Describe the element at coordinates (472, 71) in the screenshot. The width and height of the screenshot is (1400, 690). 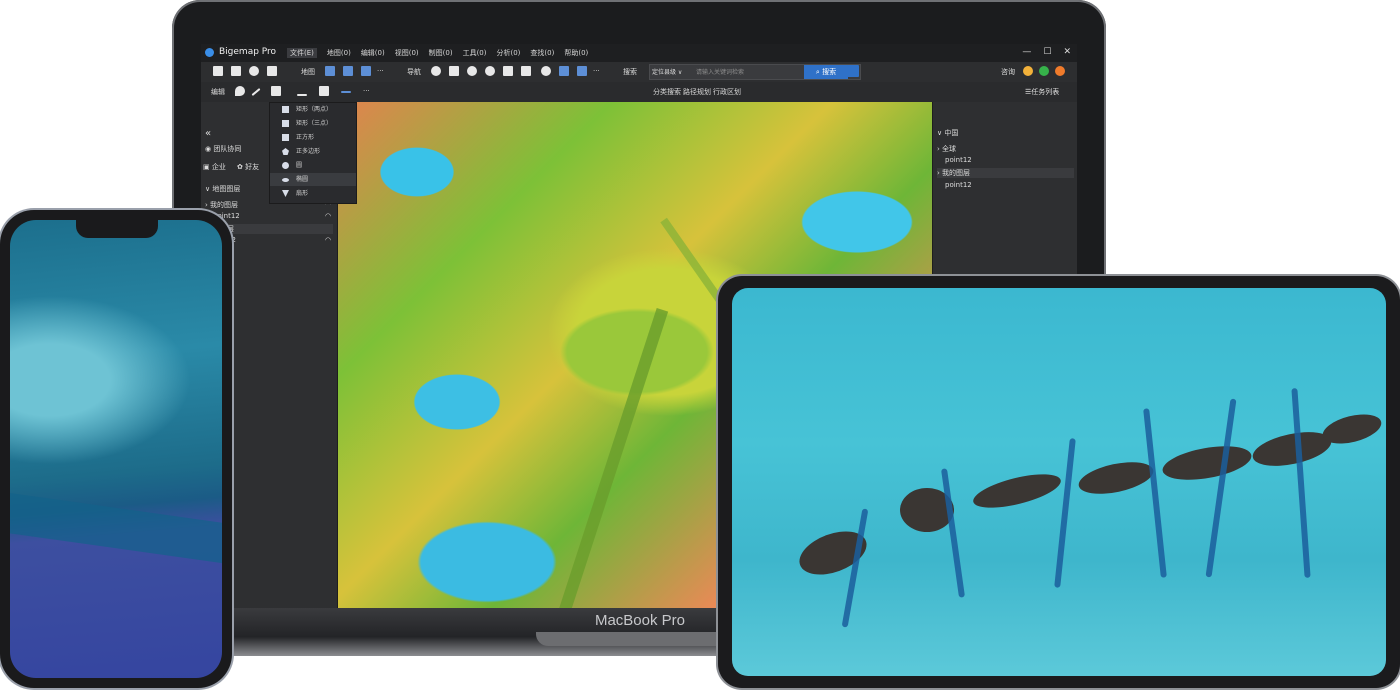
I see `zoom-in-icon` at that location.